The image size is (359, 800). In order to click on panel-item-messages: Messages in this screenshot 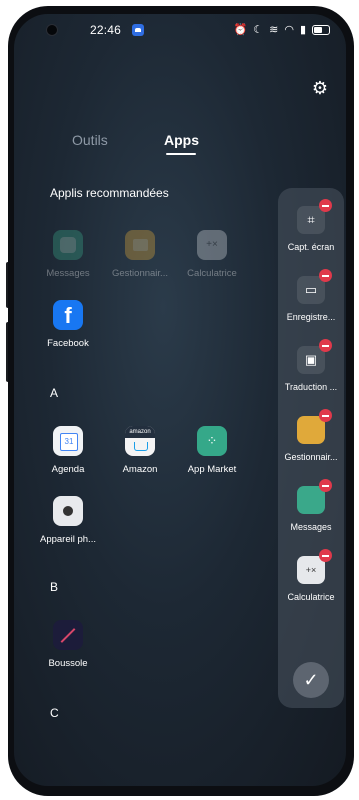, I will do `click(311, 505)`.